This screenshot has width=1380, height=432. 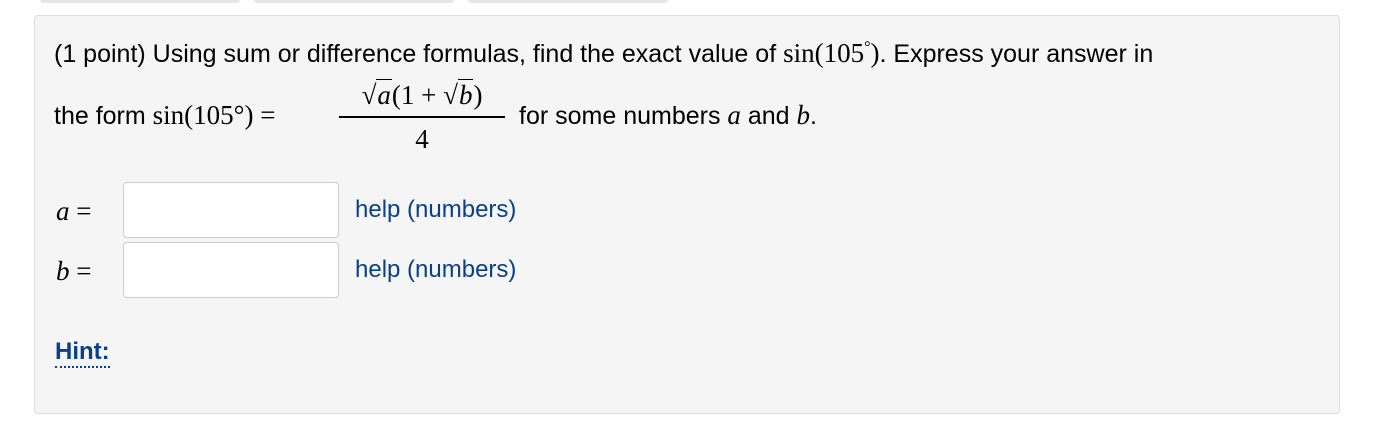 I want to click on answer-input-a, so click(x=231, y=210).